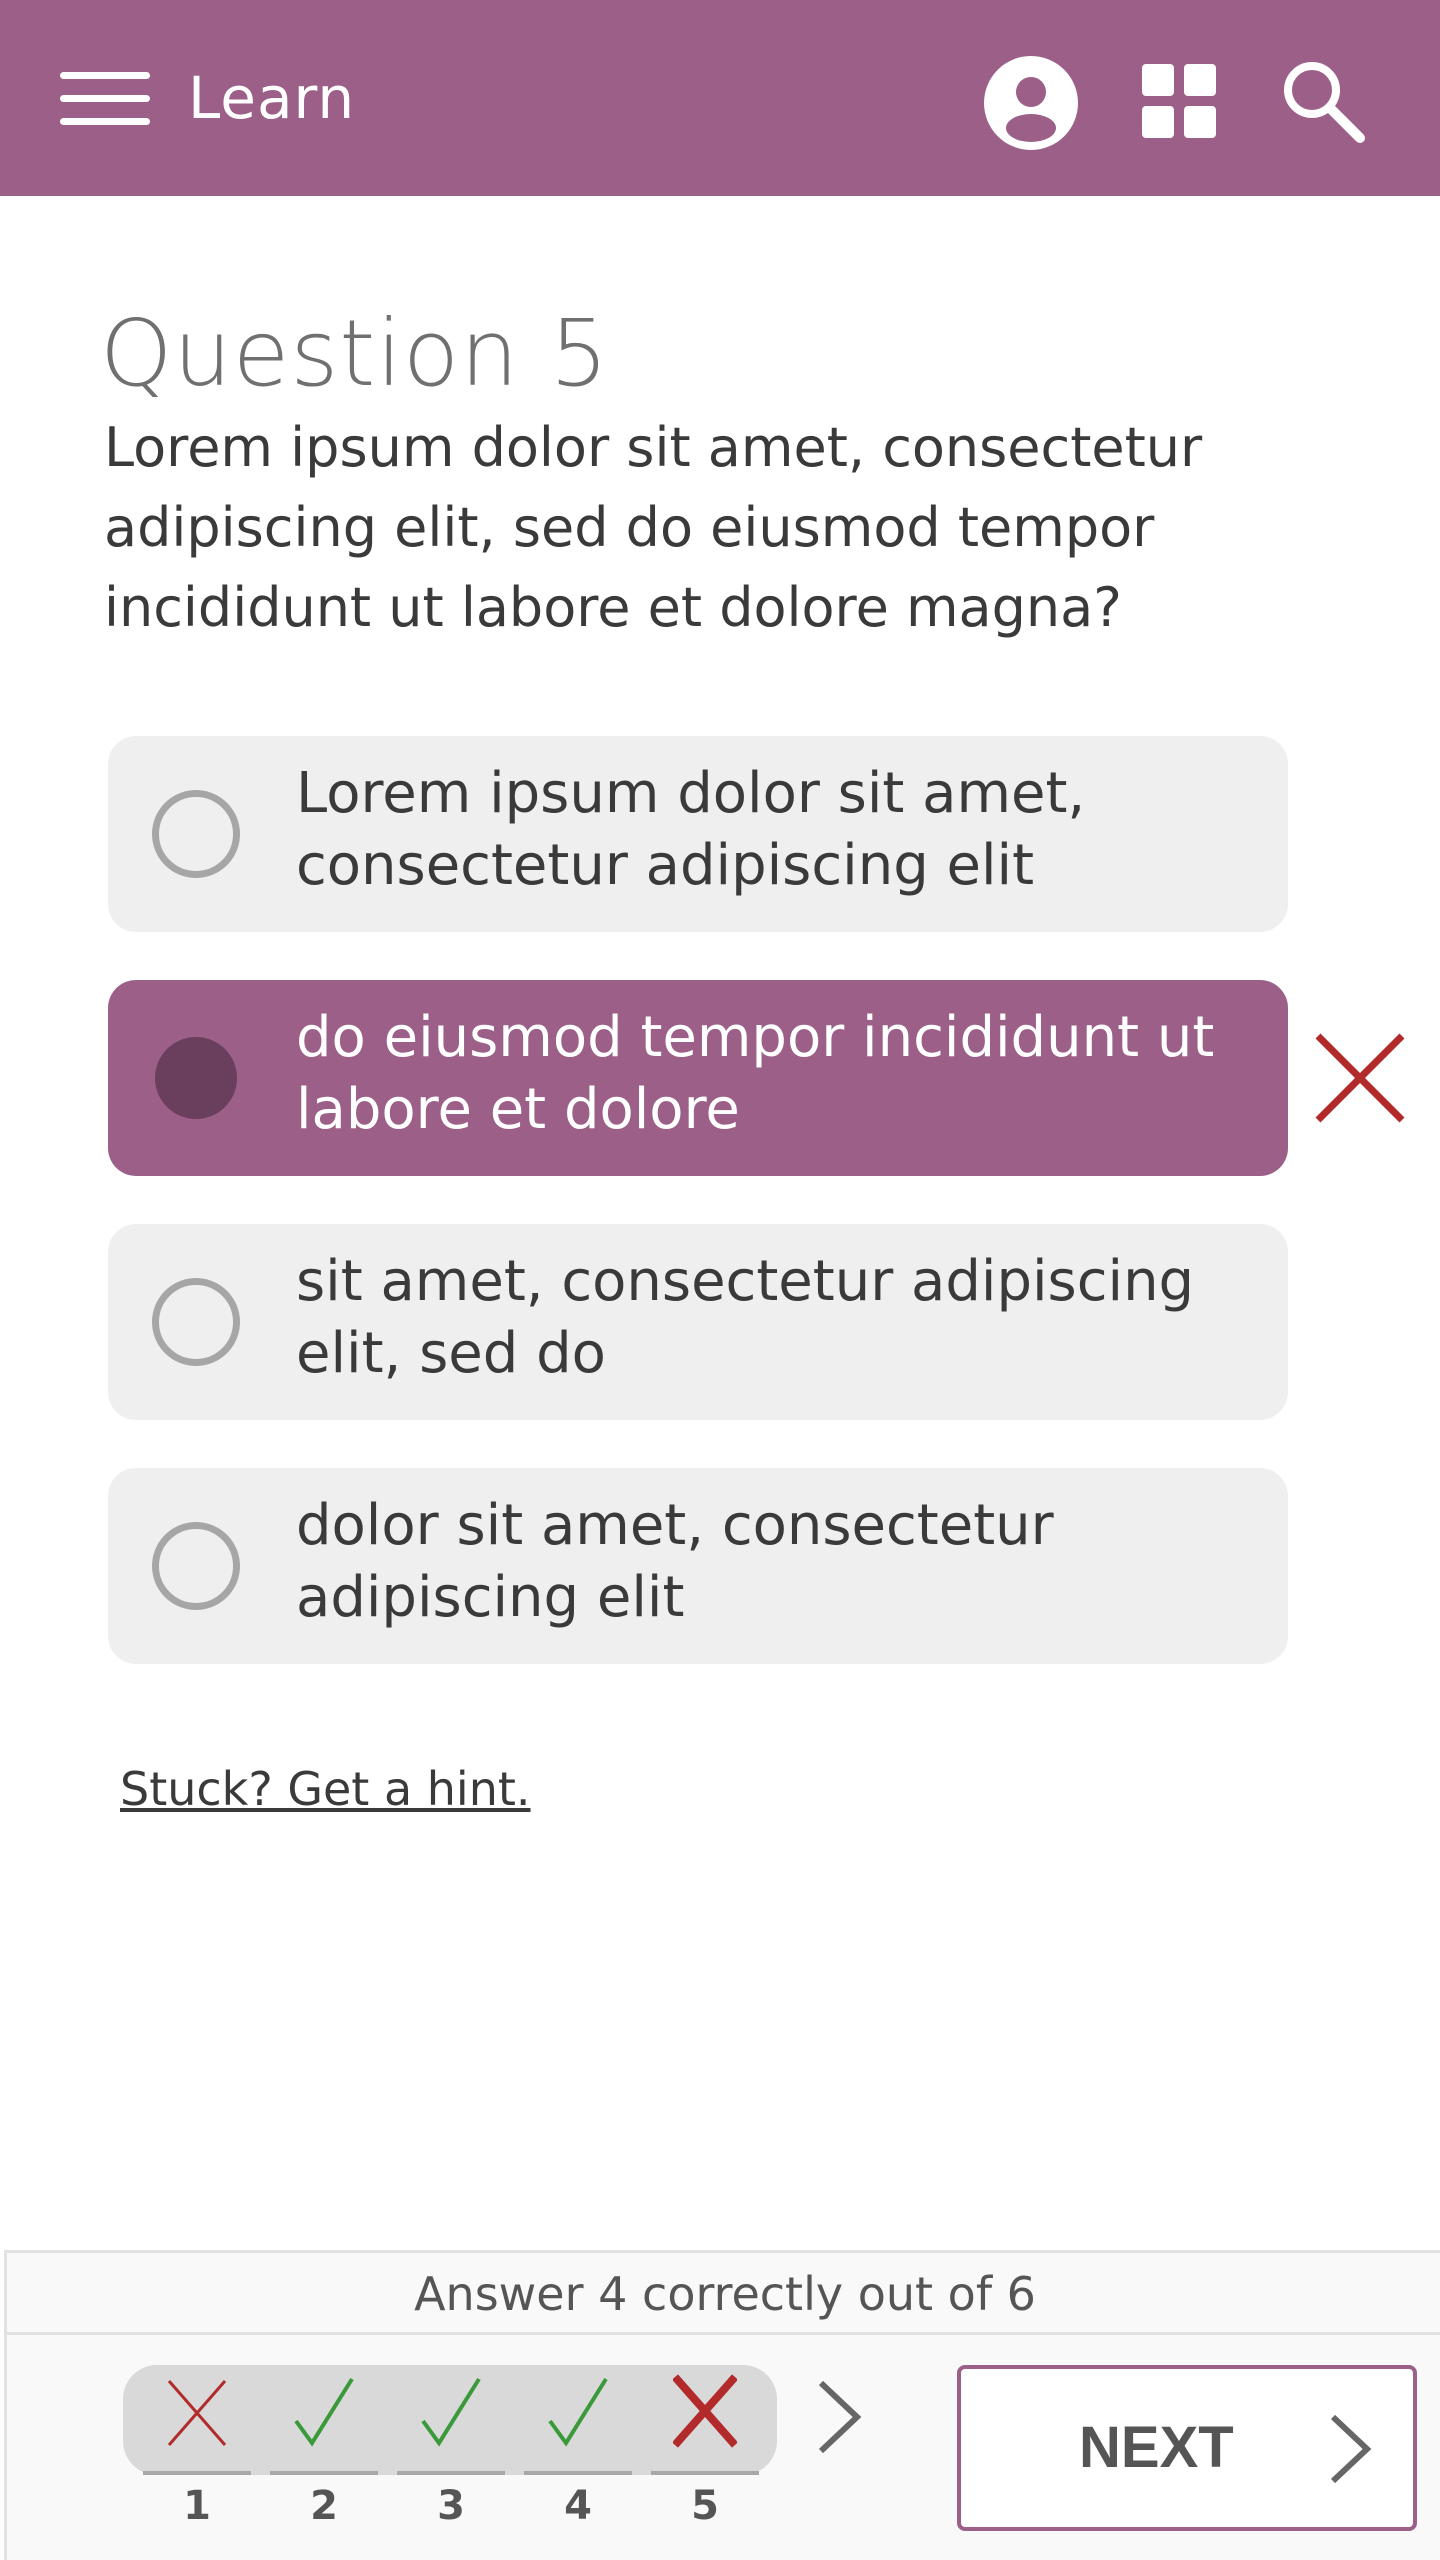 The width and height of the screenshot is (1440, 2560). I want to click on radio-button-selected, so click(196, 1078).